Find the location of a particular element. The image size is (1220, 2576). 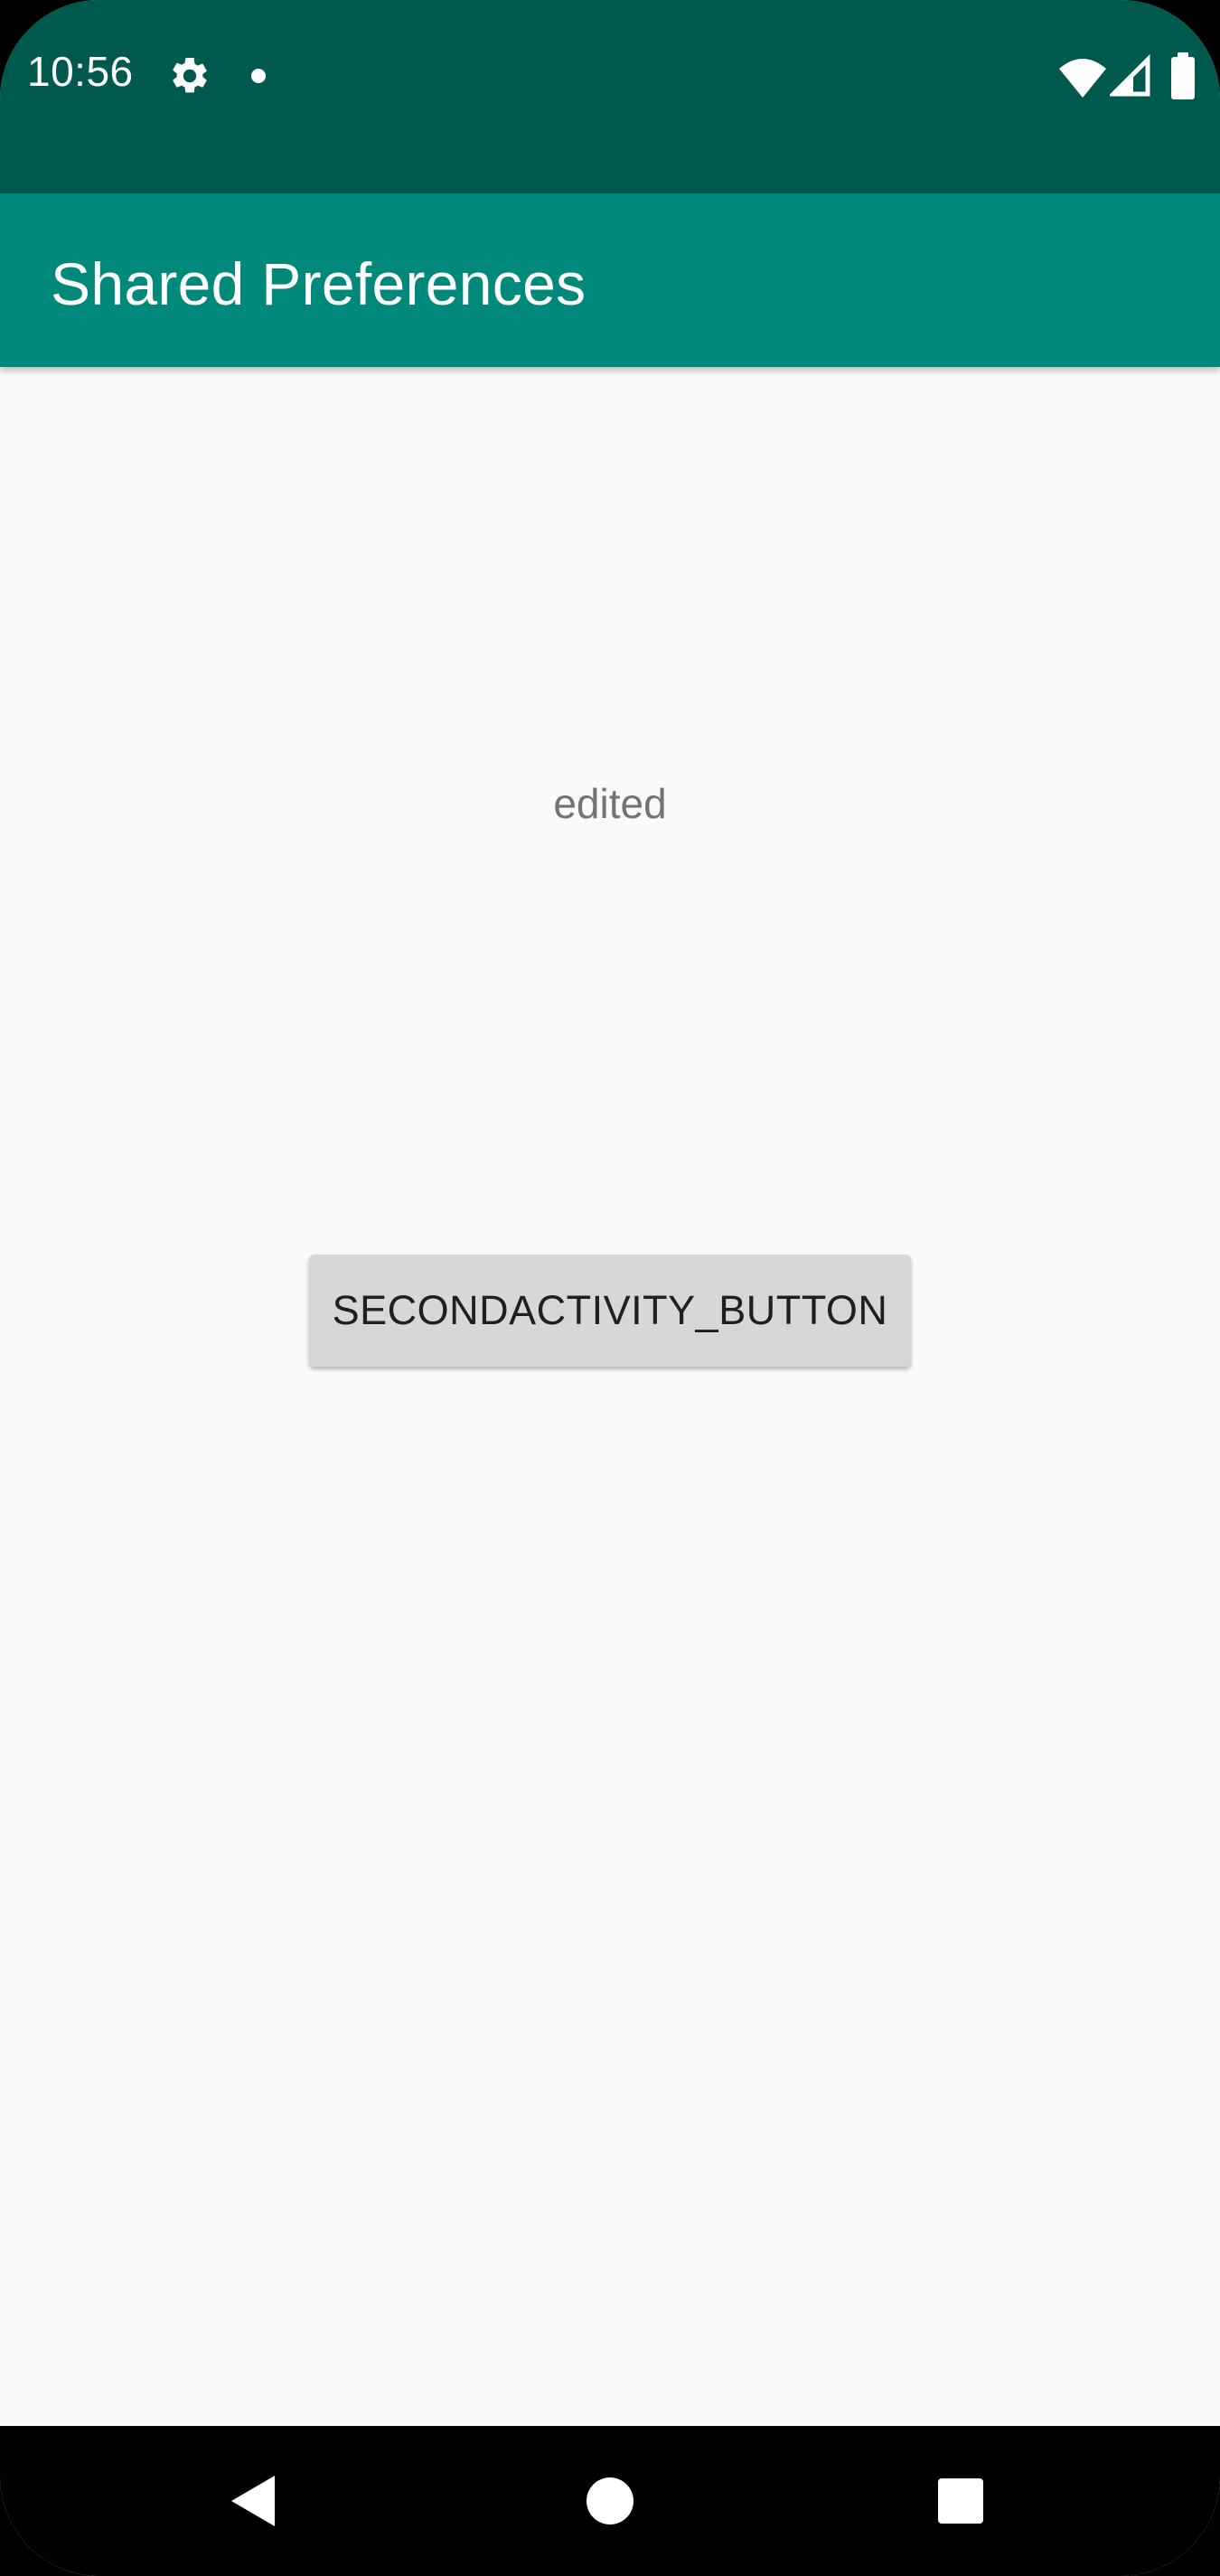

cell-signal-icon is located at coordinates (1130, 76).